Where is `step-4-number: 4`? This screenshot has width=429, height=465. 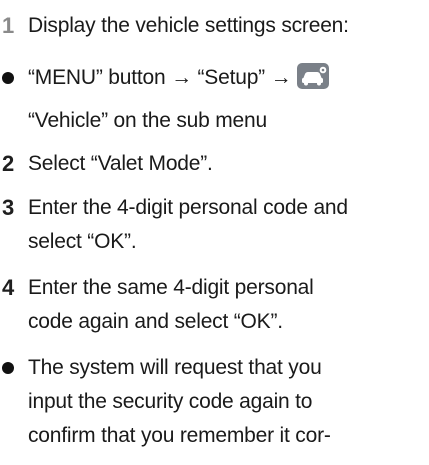
step-4-number: 4 is located at coordinates (8, 287).